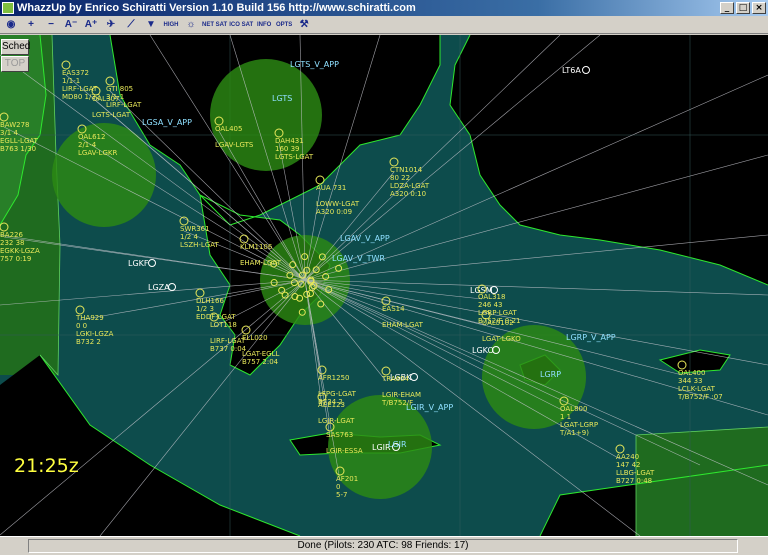 The height and width of the screenshot is (555, 768). I want to click on atc-label: LGIR, so click(397, 444).